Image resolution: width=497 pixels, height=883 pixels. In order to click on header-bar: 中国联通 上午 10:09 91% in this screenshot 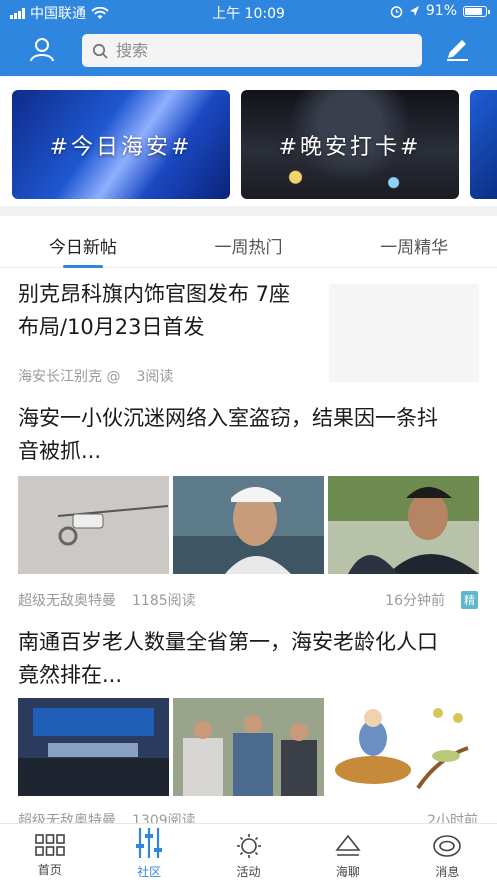, I will do `click(248, 38)`.